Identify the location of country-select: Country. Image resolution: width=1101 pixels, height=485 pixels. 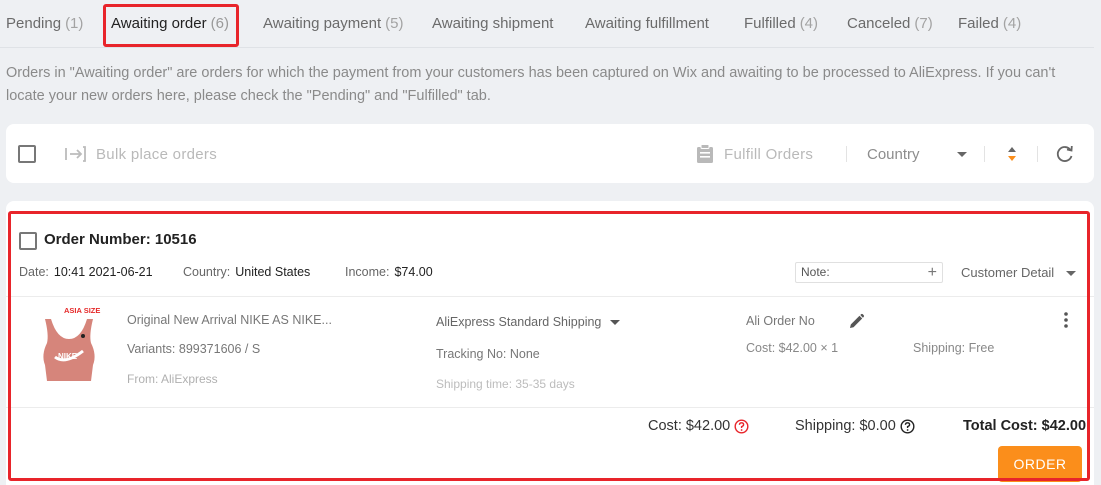
(917, 154).